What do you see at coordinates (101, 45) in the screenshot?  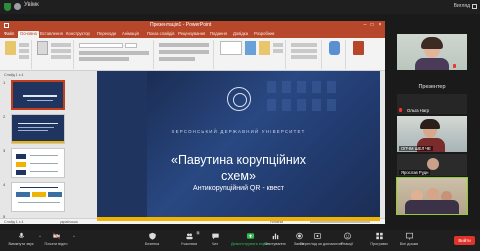 I see `font-family-select` at bounding box center [101, 45].